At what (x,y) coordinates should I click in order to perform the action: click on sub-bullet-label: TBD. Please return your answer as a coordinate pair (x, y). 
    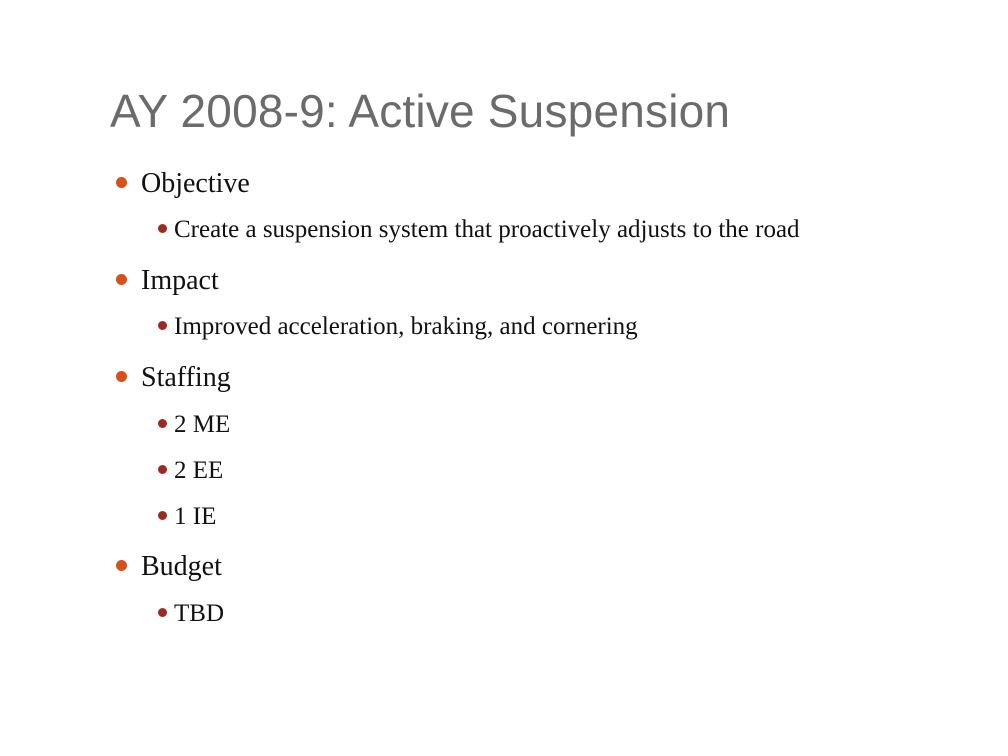
    Looking at the image, I should click on (199, 613).